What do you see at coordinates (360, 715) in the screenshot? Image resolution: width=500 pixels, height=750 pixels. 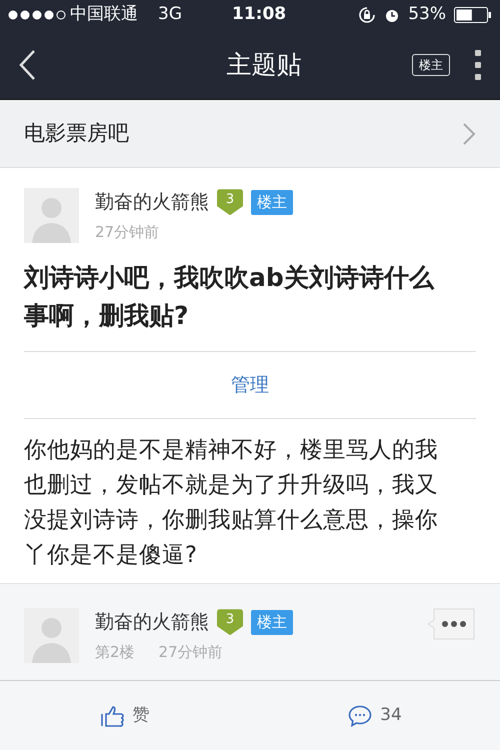 I see `comment-icon` at bounding box center [360, 715].